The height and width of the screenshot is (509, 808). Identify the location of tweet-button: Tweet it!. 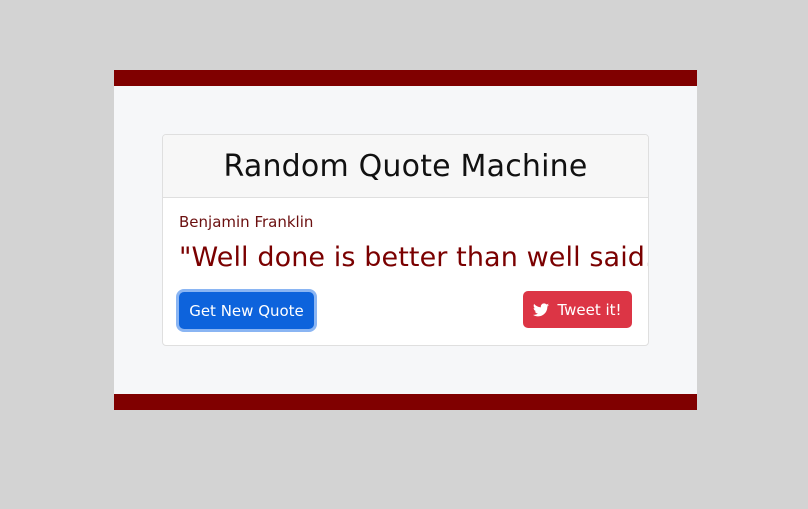
(577, 309).